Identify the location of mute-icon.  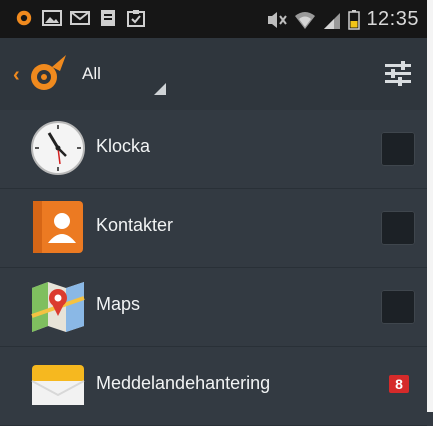
(278, 19).